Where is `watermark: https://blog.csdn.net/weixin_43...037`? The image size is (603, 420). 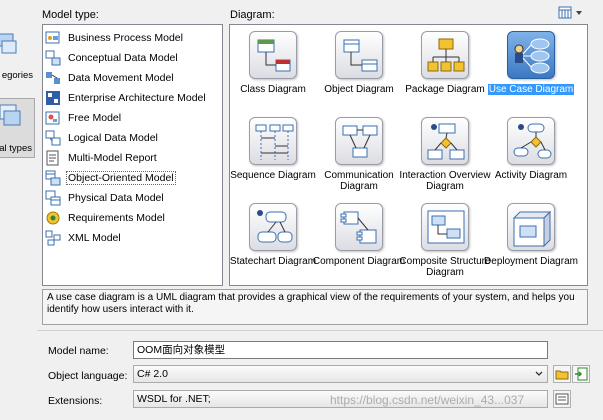 watermark: https://blog.csdn.net/weixin_43...037 is located at coordinates (427, 400).